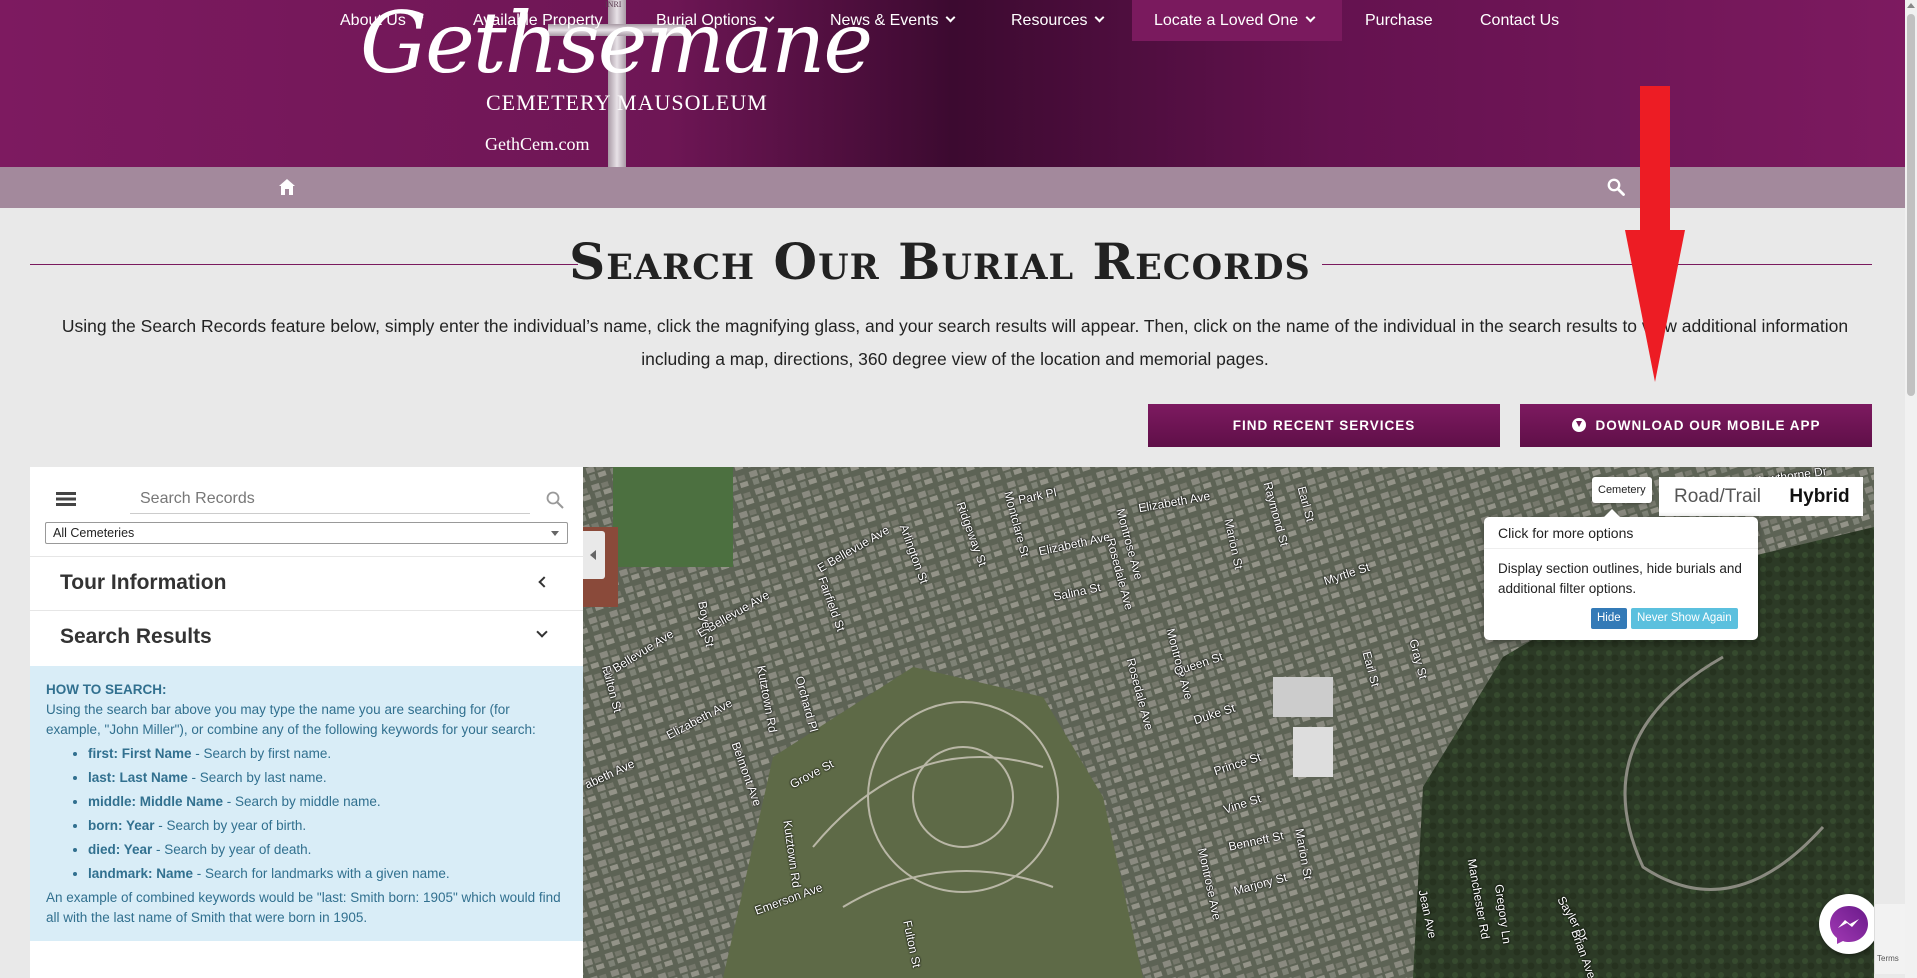 Image resolution: width=1917 pixels, height=978 pixels. I want to click on nav-label: Burial Options, so click(706, 20).